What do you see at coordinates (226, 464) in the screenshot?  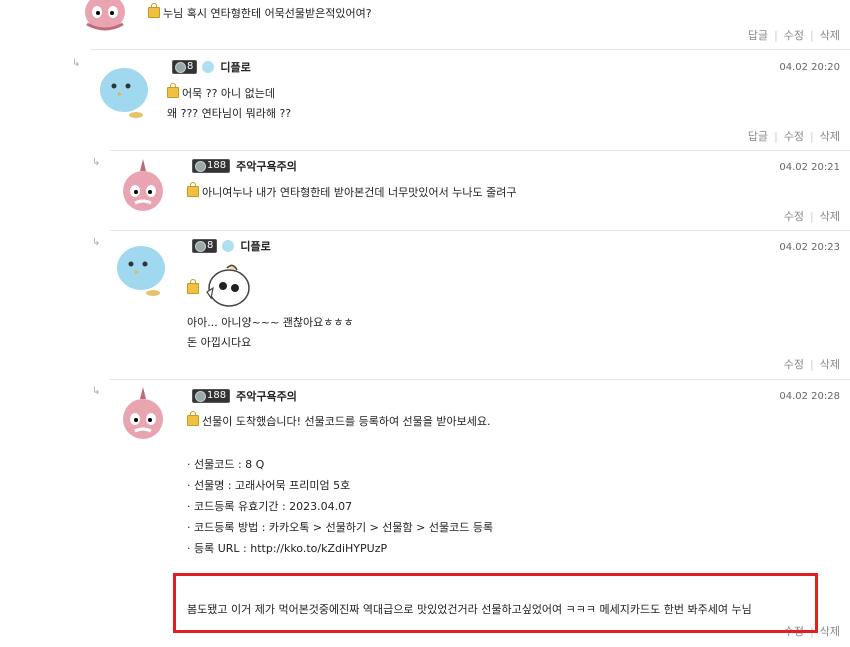 I see `gift-code: · 선물코드 : 8 Q` at bounding box center [226, 464].